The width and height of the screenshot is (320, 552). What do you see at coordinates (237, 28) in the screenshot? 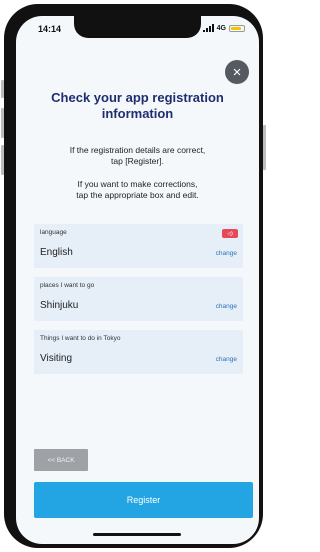
I see `battery-icon` at bounding box center [237, 28].